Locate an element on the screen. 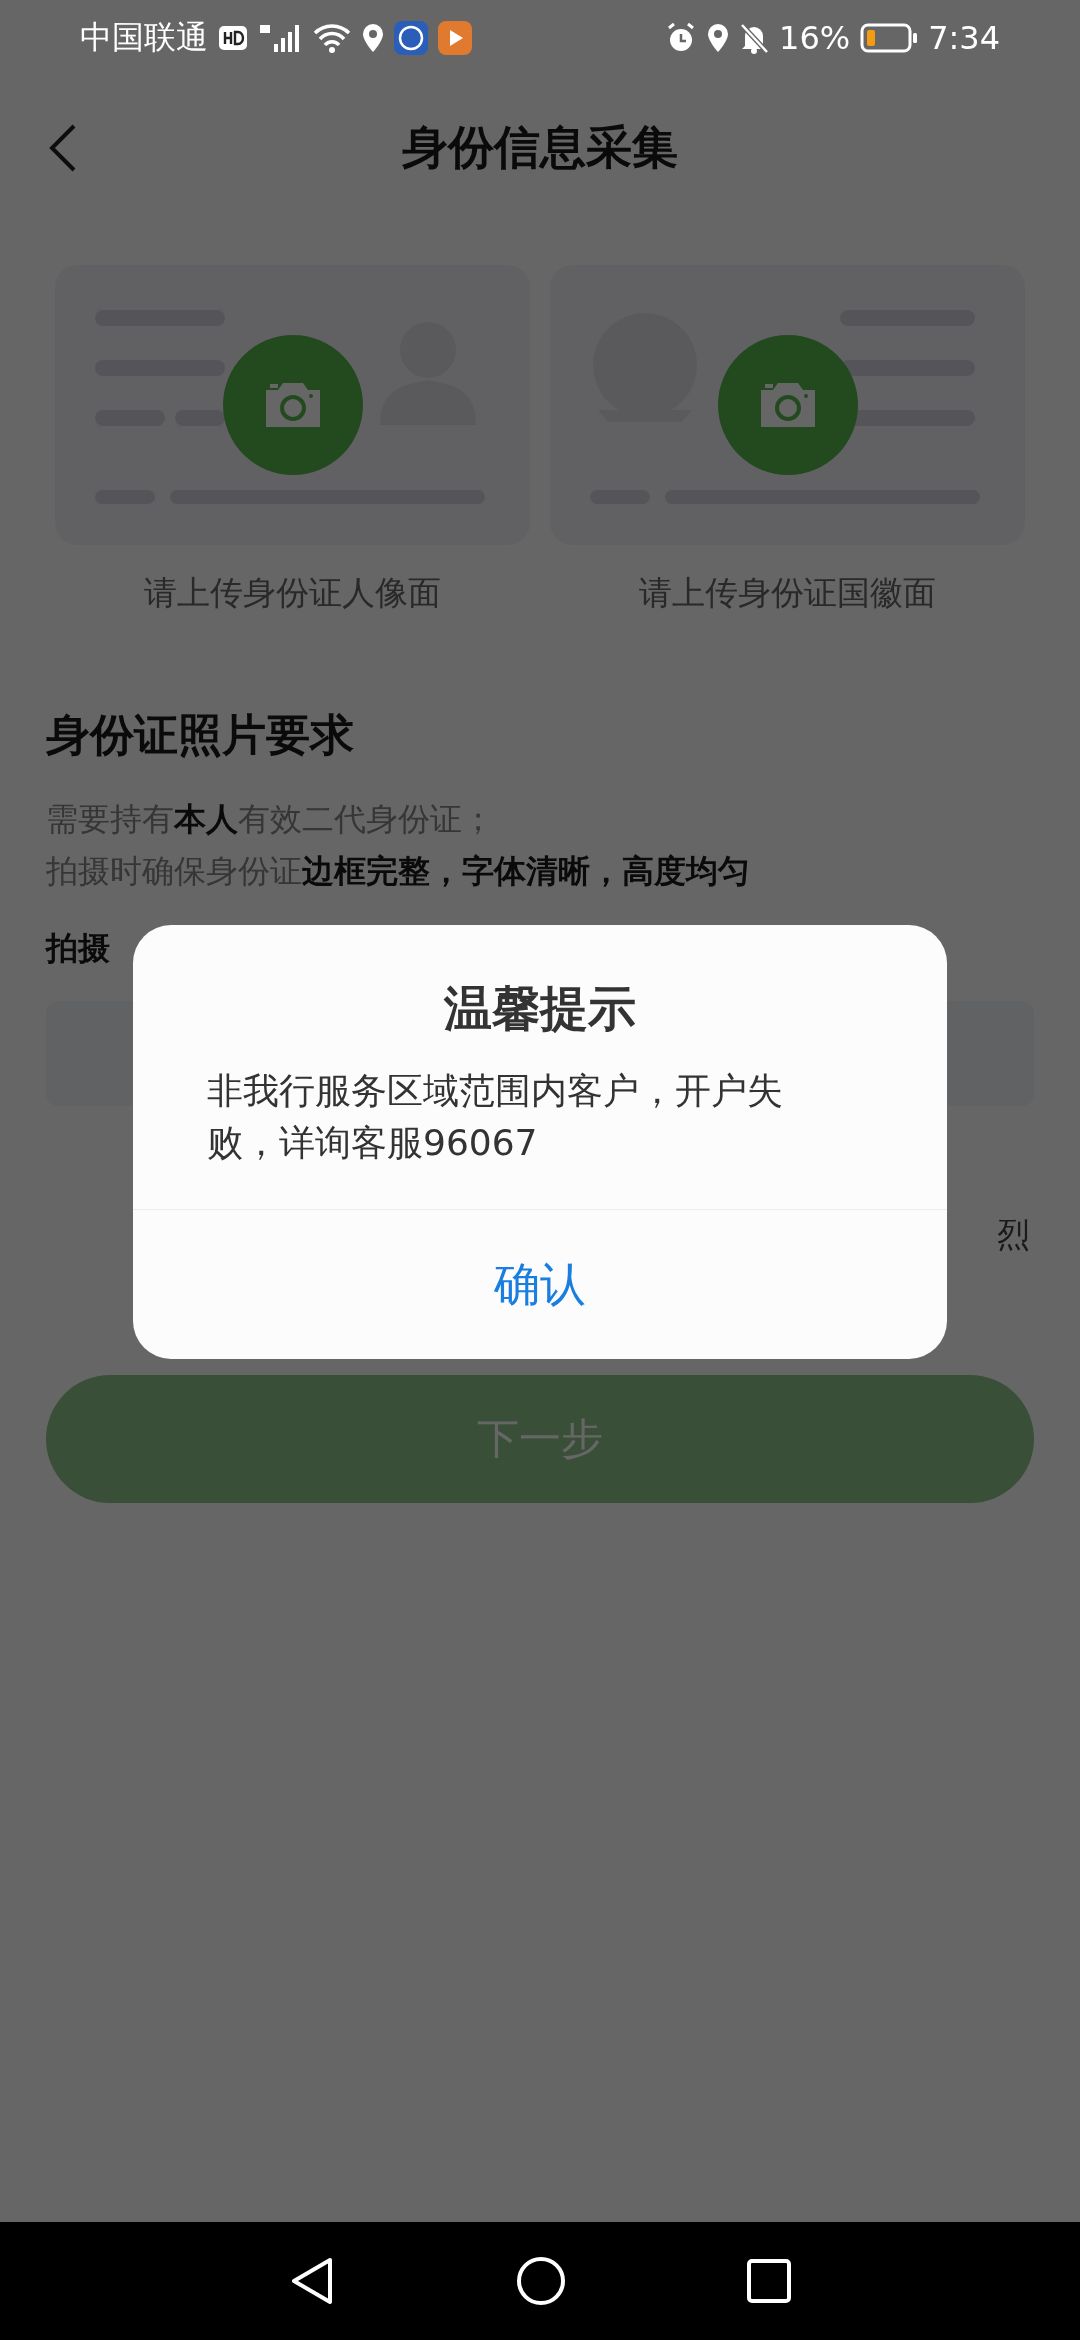  dialog-title: 温馨提示 is located at coordinates (539, 1008).